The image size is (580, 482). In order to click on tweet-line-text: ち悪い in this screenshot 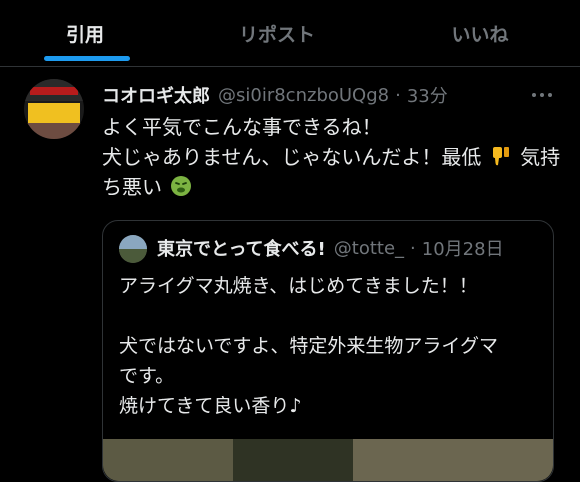, I will do `click(132, 187)`.